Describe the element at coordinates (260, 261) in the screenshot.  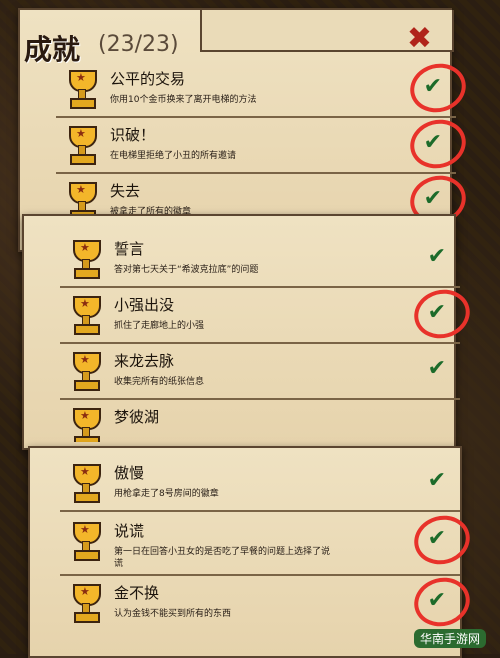
I see `achievement-row: ★ 誓言 答对第七天关于“希波克拉底”的问题 ✔` at that location.